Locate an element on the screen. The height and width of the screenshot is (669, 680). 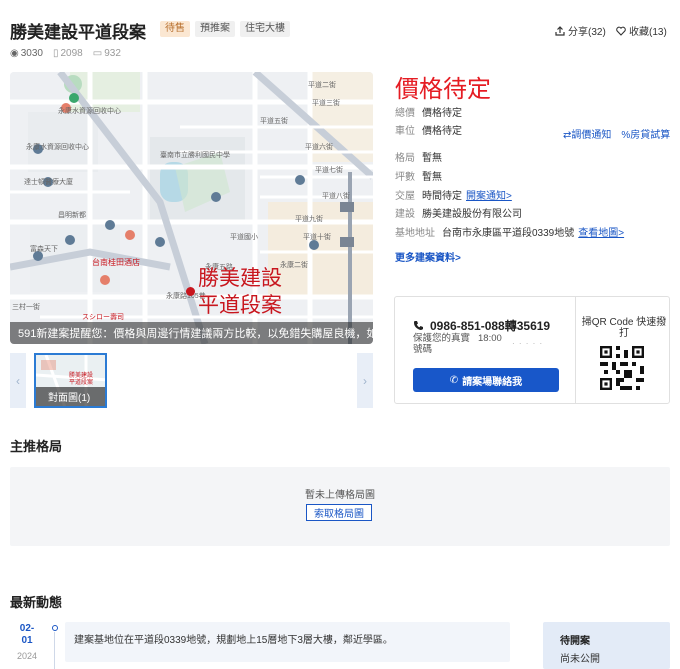
news-date-month: 02- is located at coordinates (27, 628).